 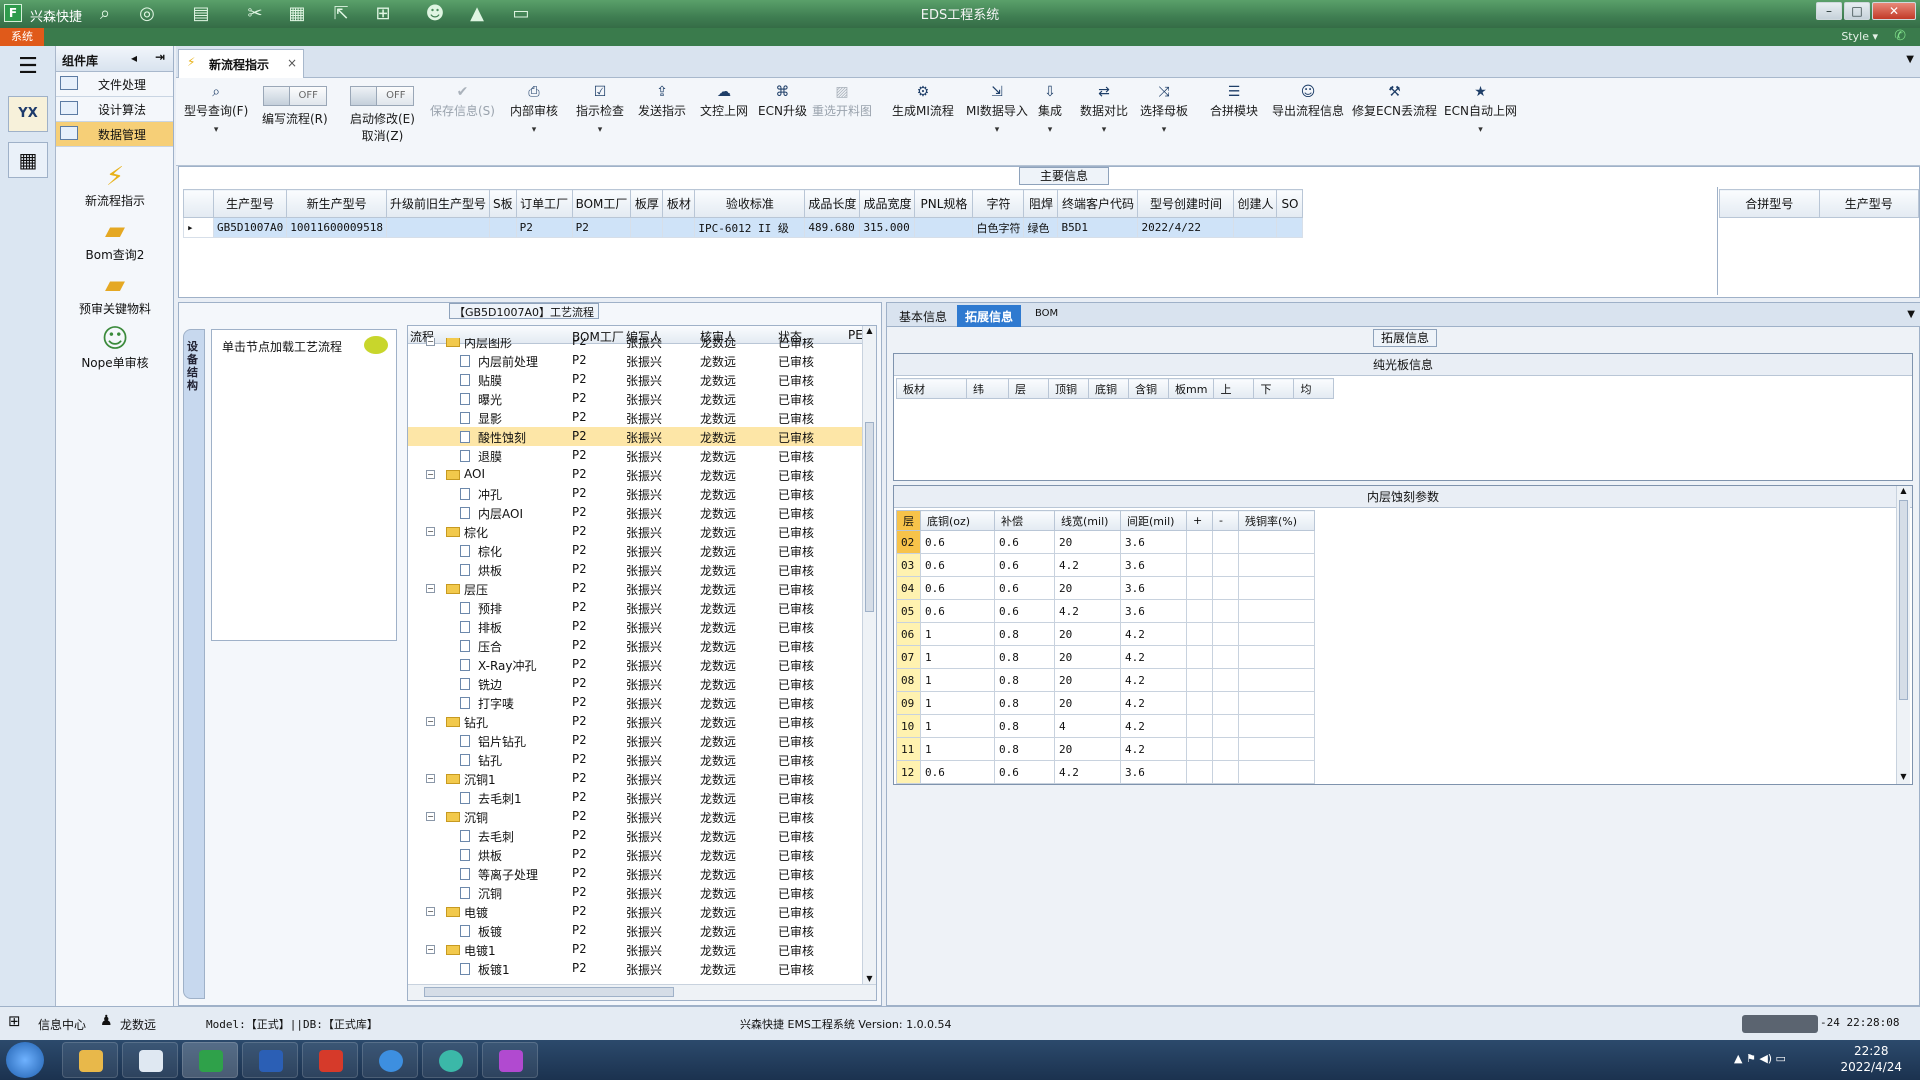 I want to click on table-cell: 0.8, so click(x=1024, y=680).